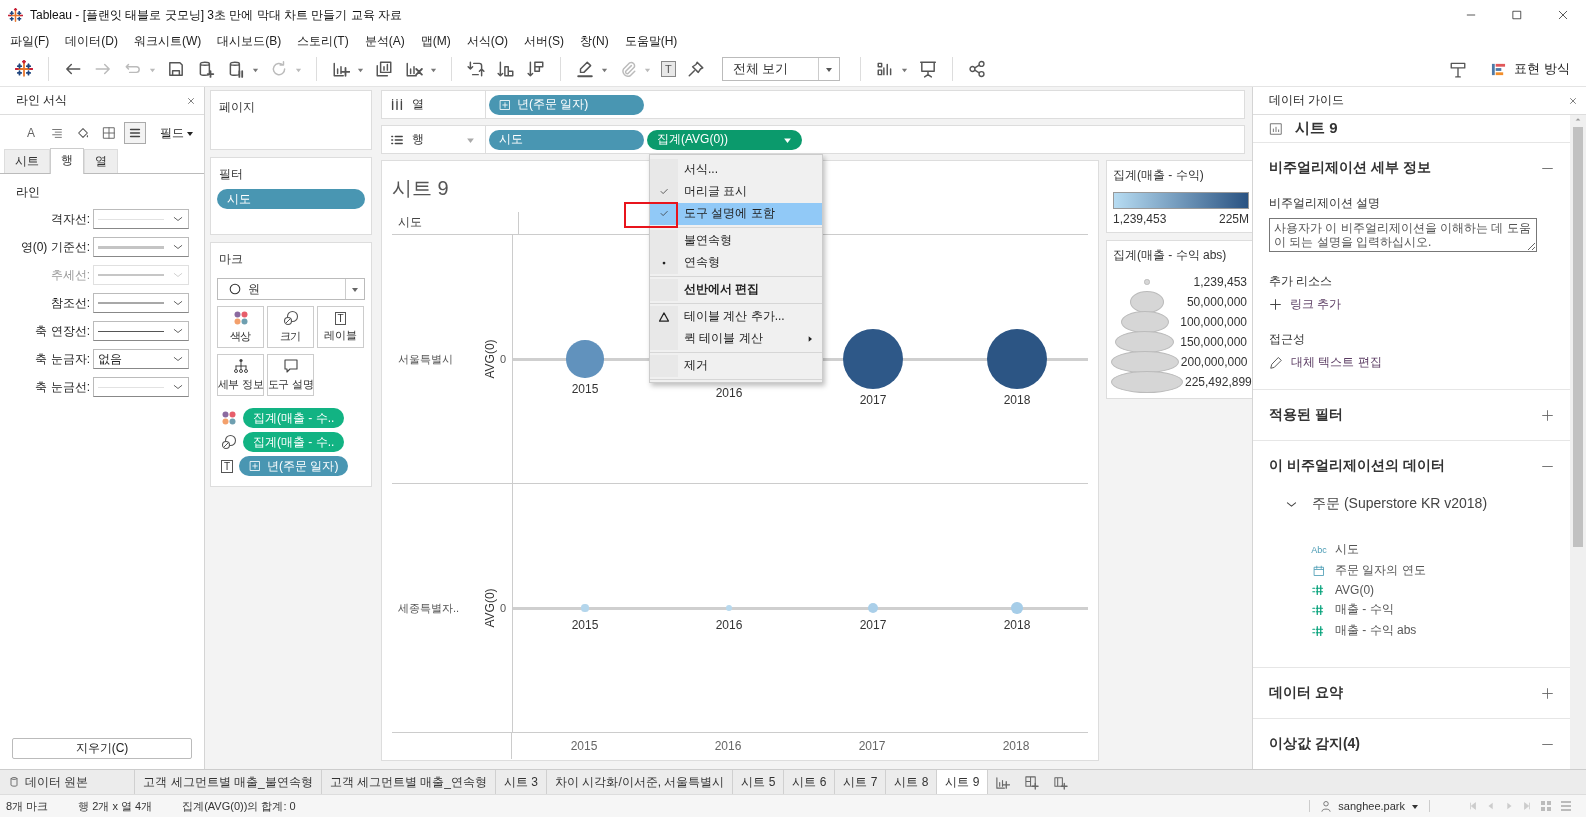  Describe the element at coordinates (1369, 806) in the screenshot. I see `user-menu: sanghee.park` at that location.